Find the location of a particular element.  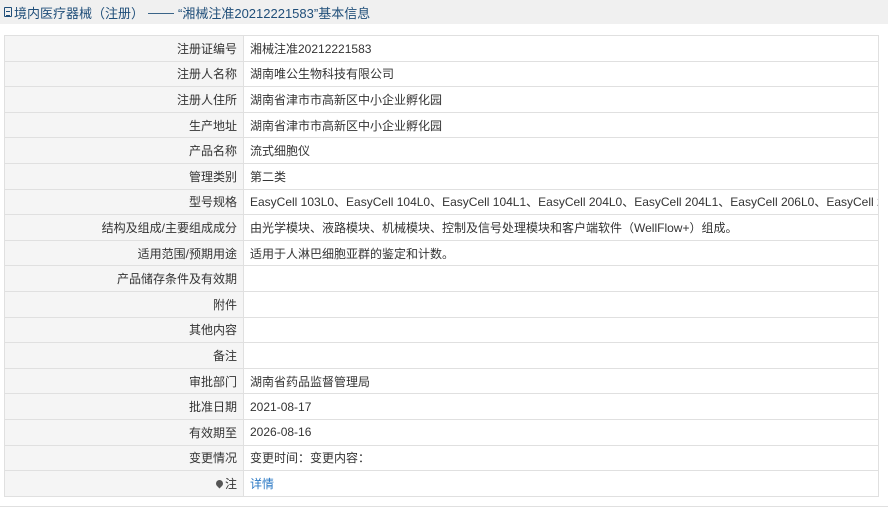

table-row: 产品名称 流式细胞仪 is located at coordinates (441, 150).